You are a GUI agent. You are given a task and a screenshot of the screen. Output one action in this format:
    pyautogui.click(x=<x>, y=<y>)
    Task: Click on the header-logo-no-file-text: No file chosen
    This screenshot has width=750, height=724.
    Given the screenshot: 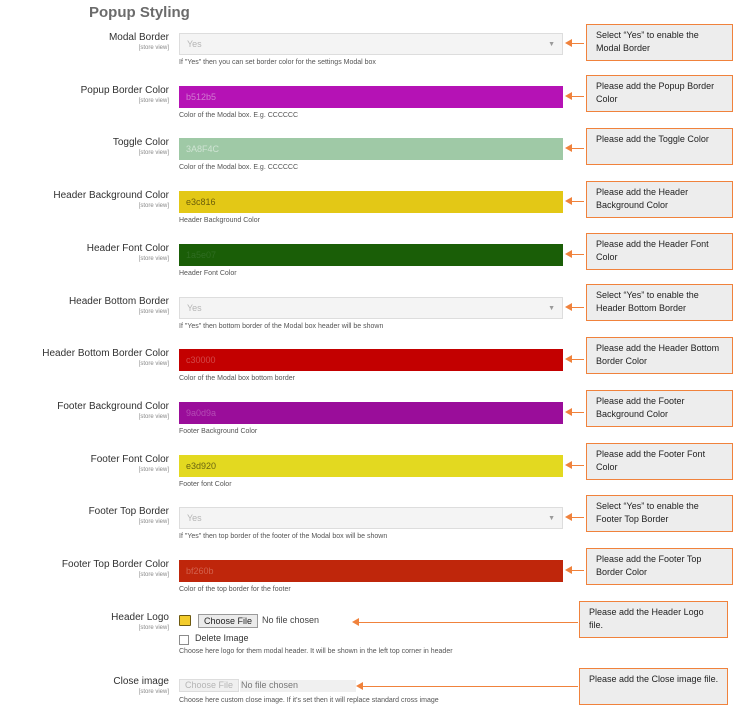 What is the action you would take?
    pyautogui.click(x=291, y=620)
    